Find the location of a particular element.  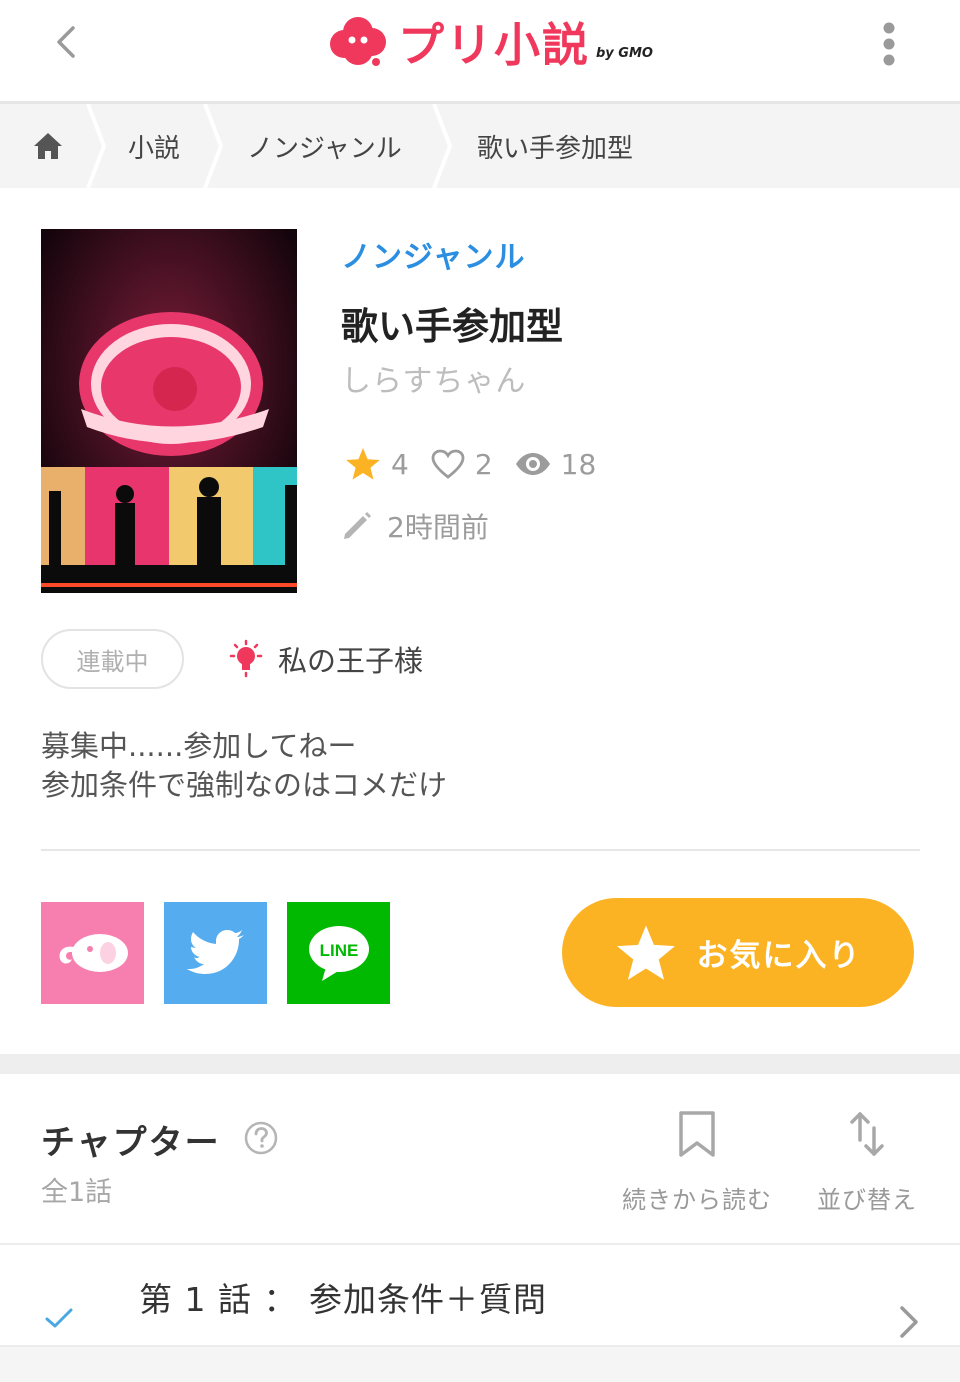

continue-reading-button: 続きから読む is located at coordinates (697, 1162).